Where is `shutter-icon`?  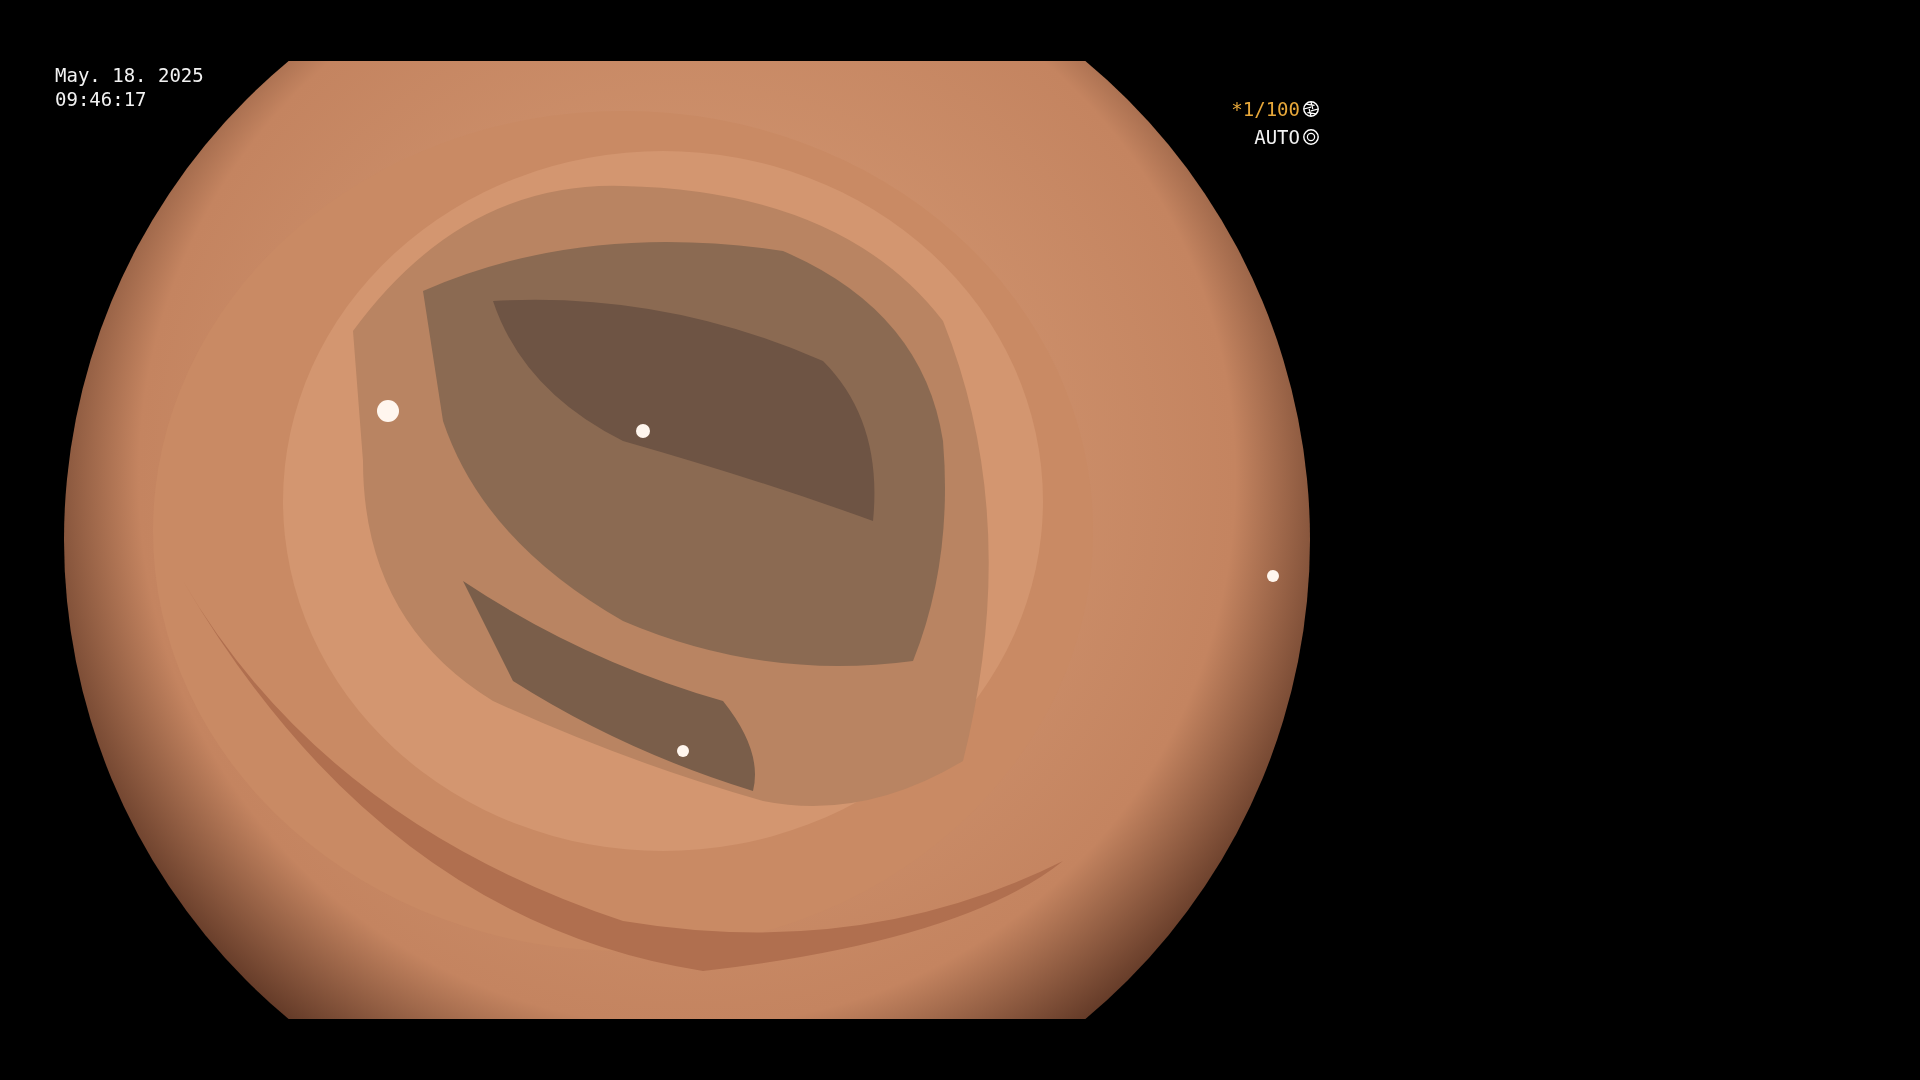
shutter-icon is located at coordinates (1311, 109).